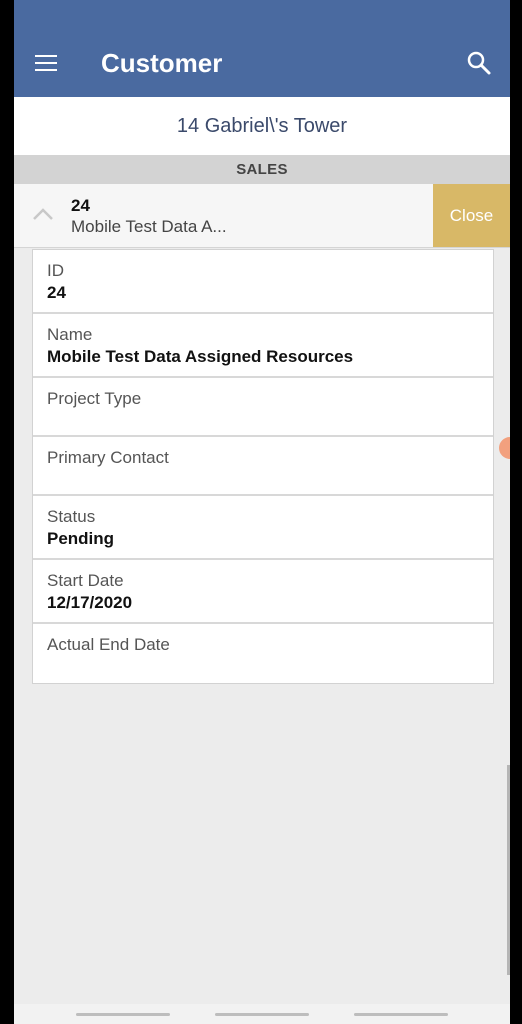 This screenshot has height=1024, width=522. What do you see at coordinates (263, 528) in the screenshot?
I see `field-status: Status Pending` at bounding box center [263, 528].